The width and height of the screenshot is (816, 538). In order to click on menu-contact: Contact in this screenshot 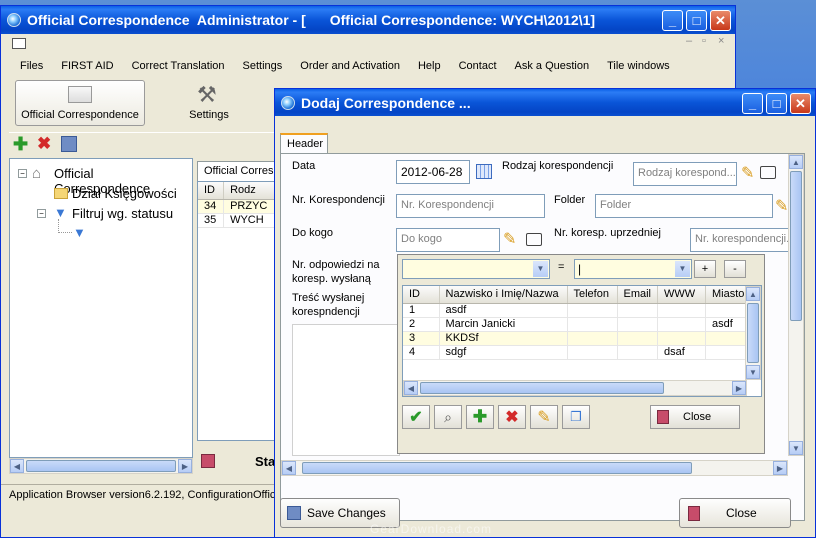, I will do `click(478, 66)`.